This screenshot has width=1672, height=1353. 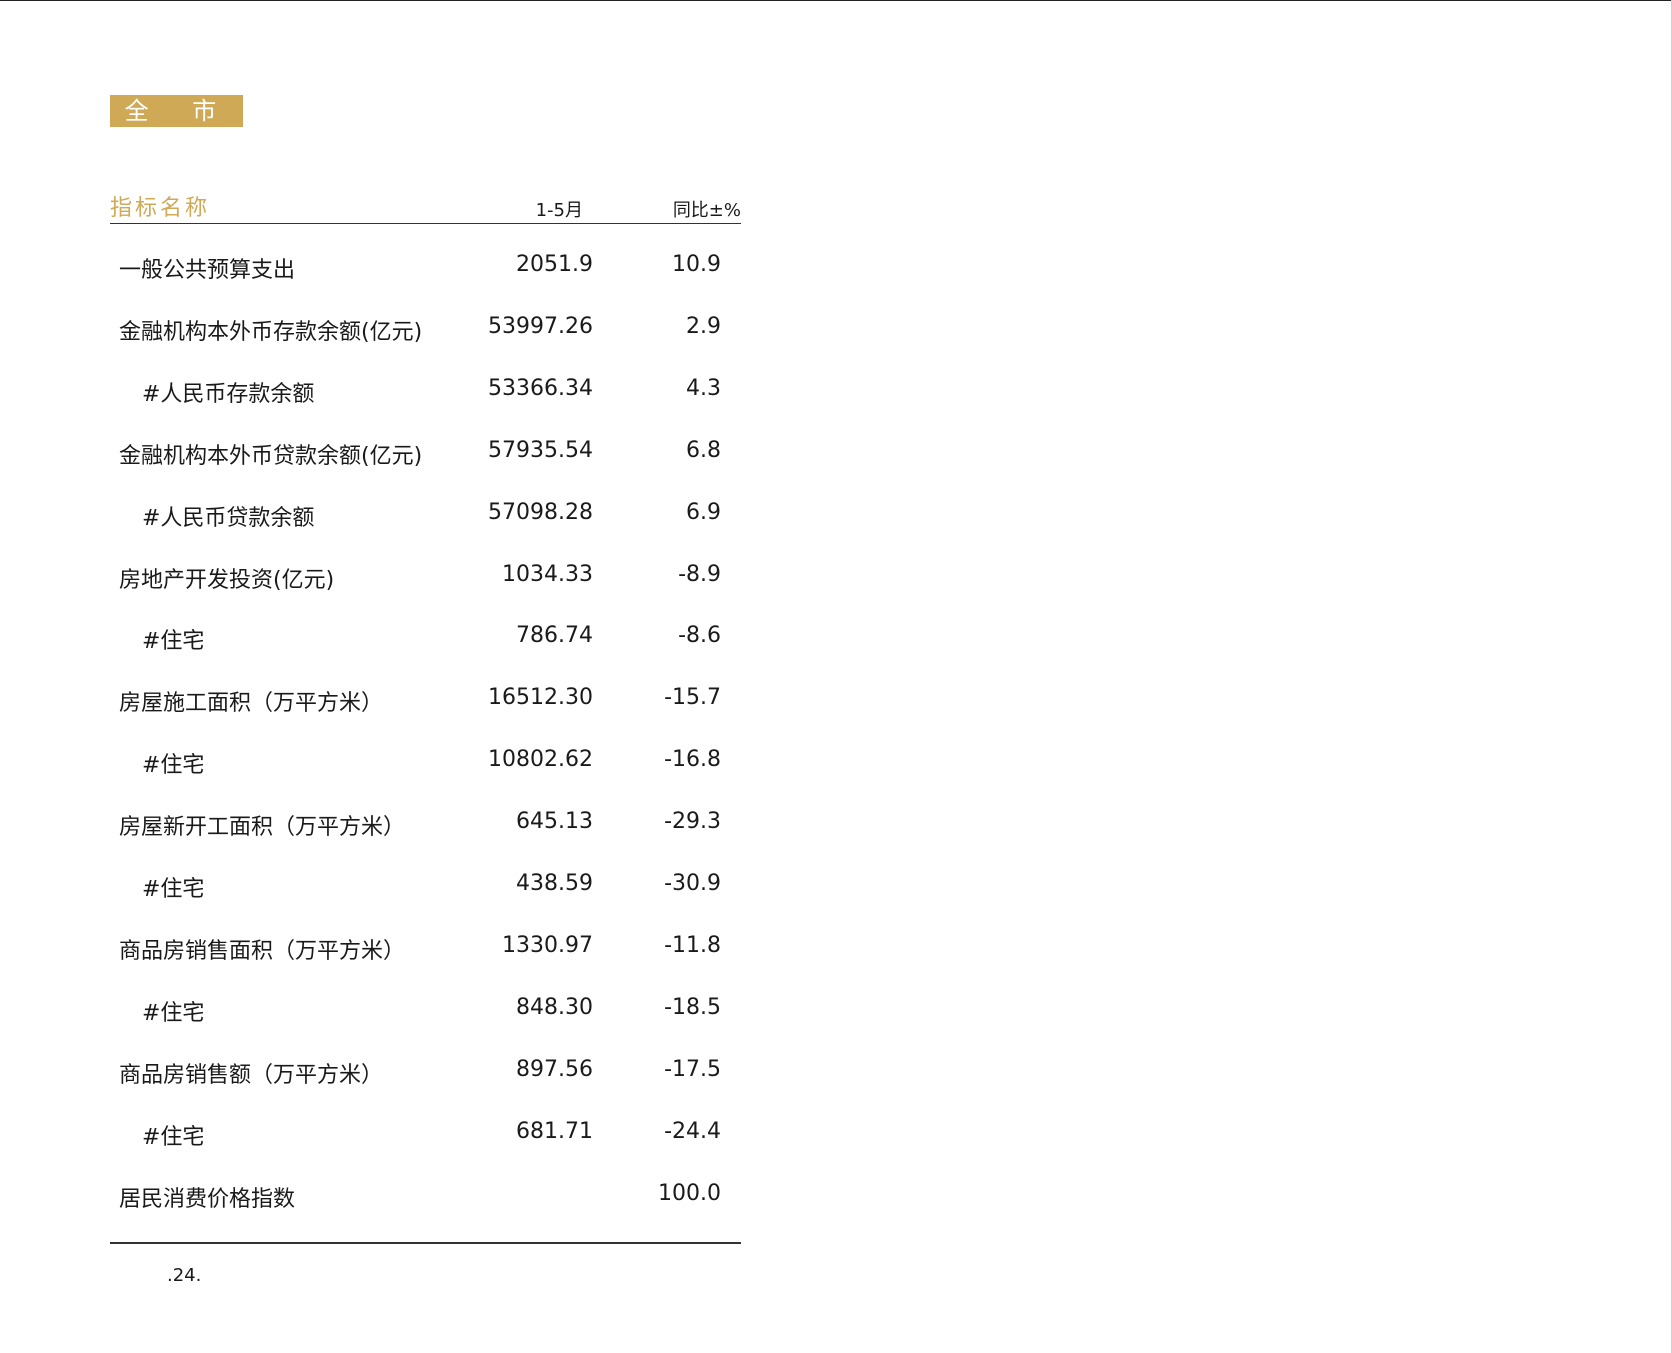 What do you see at coordinates (836, 0) in the screenshot?
I see `page-top-border` at bounding box center [836, 0].